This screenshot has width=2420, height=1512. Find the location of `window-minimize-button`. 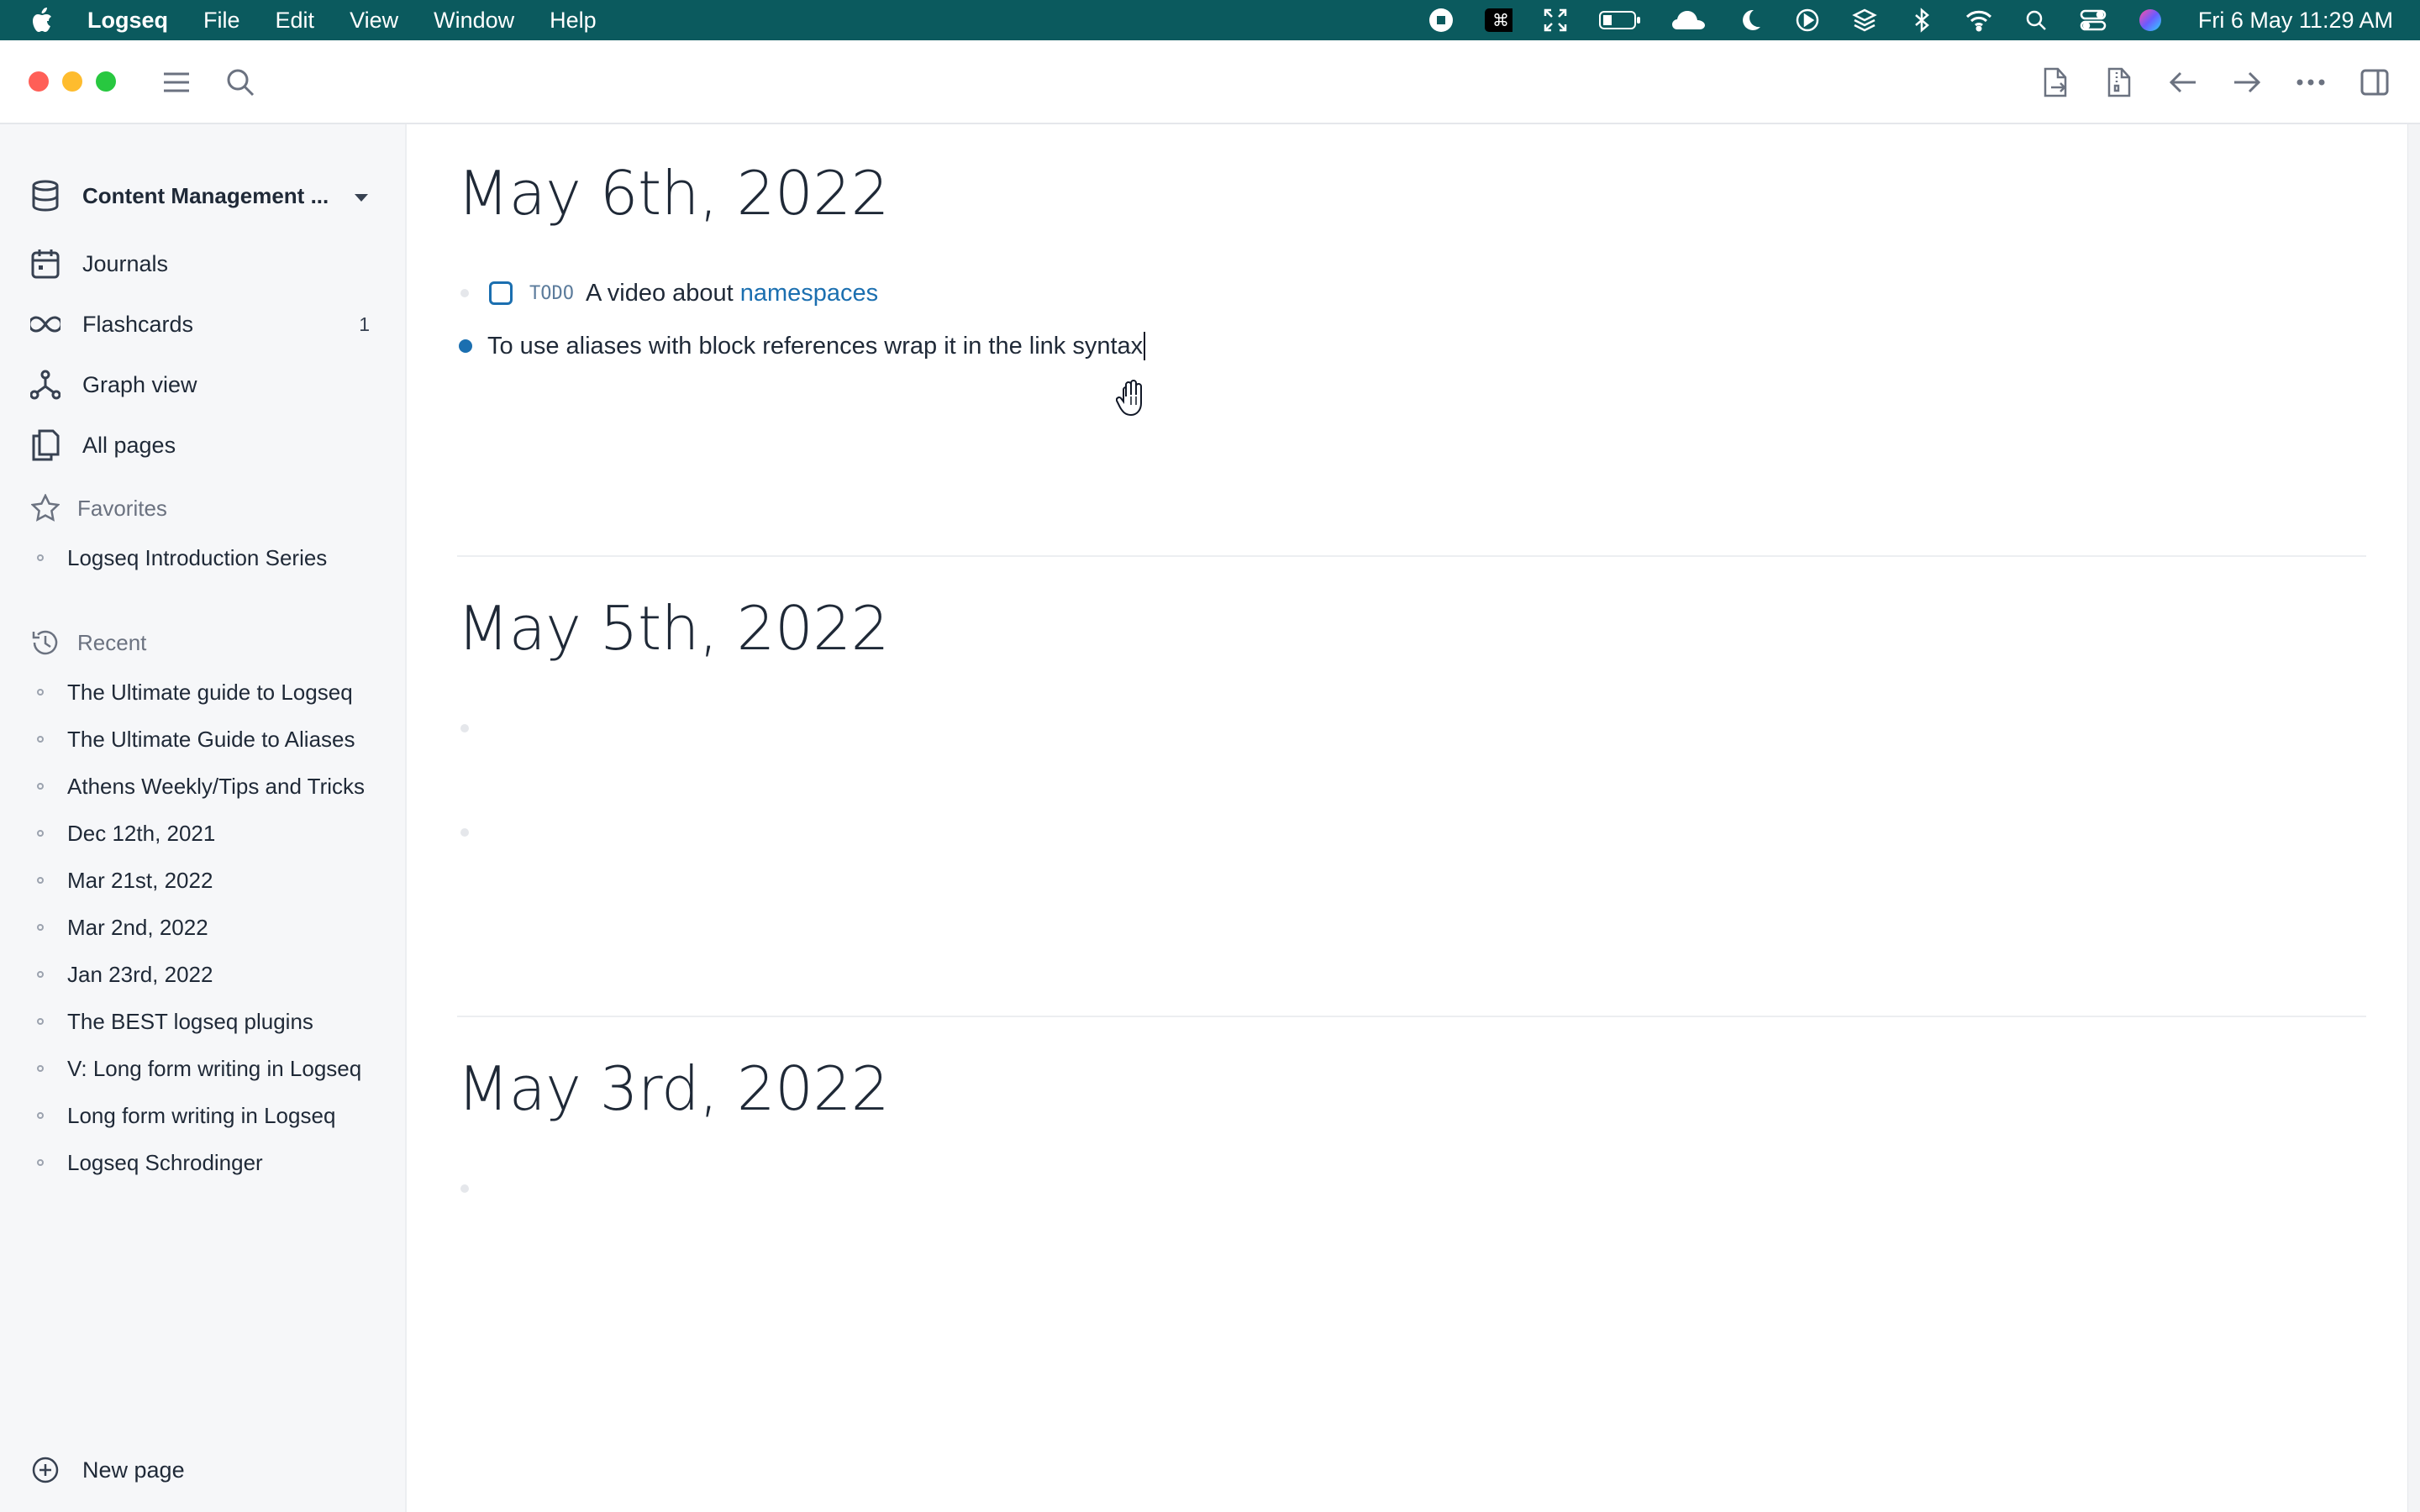

window-minimize-button is located at coordinates (72, 81).